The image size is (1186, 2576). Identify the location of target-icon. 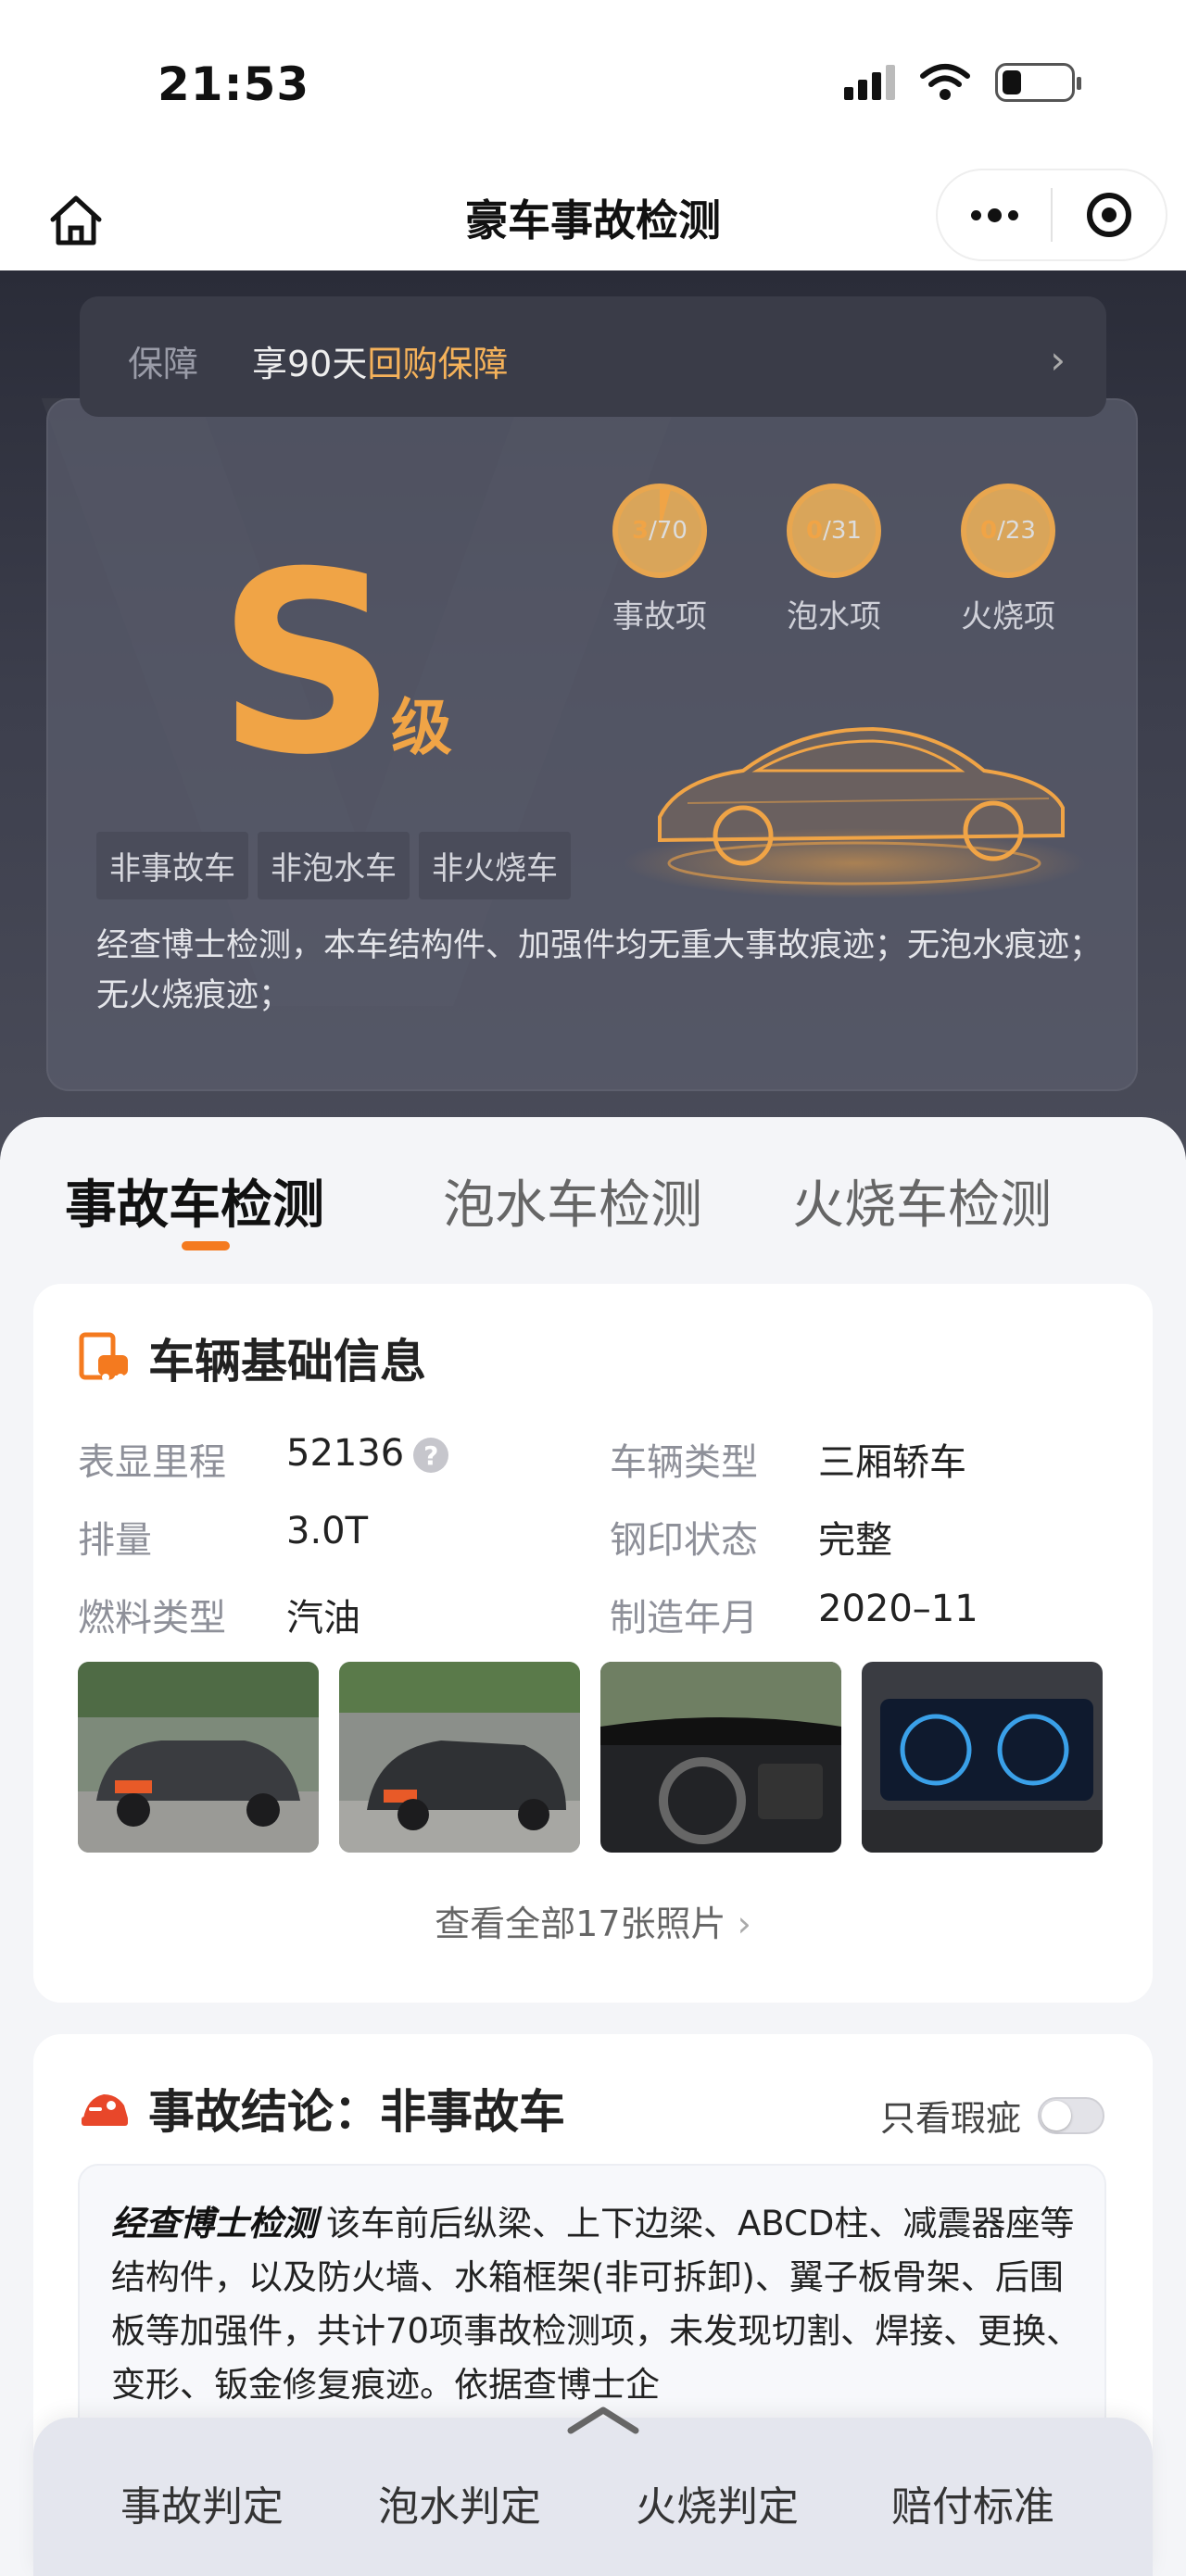
(1109, 215).